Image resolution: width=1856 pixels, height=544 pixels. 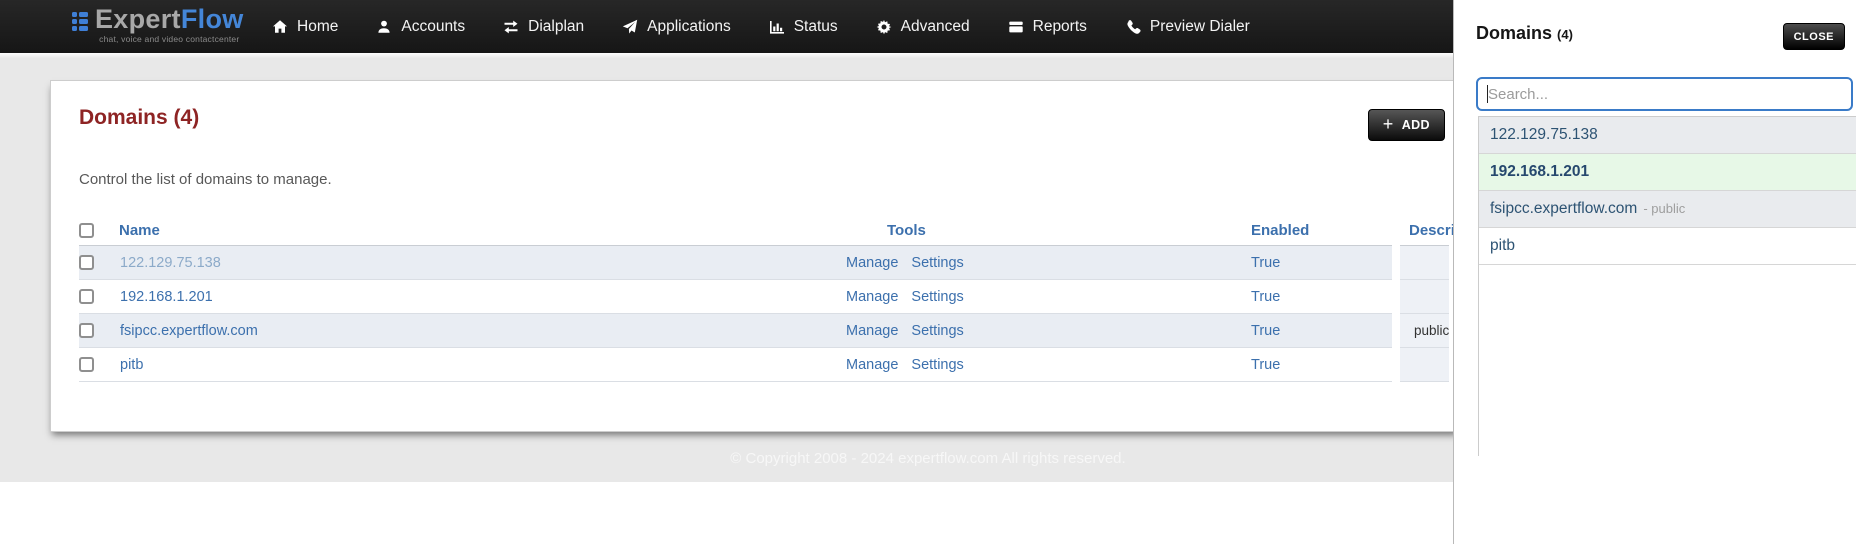 I want to click on panel-domain-label: 192.168.1.201, so click(x=1540, y=171).